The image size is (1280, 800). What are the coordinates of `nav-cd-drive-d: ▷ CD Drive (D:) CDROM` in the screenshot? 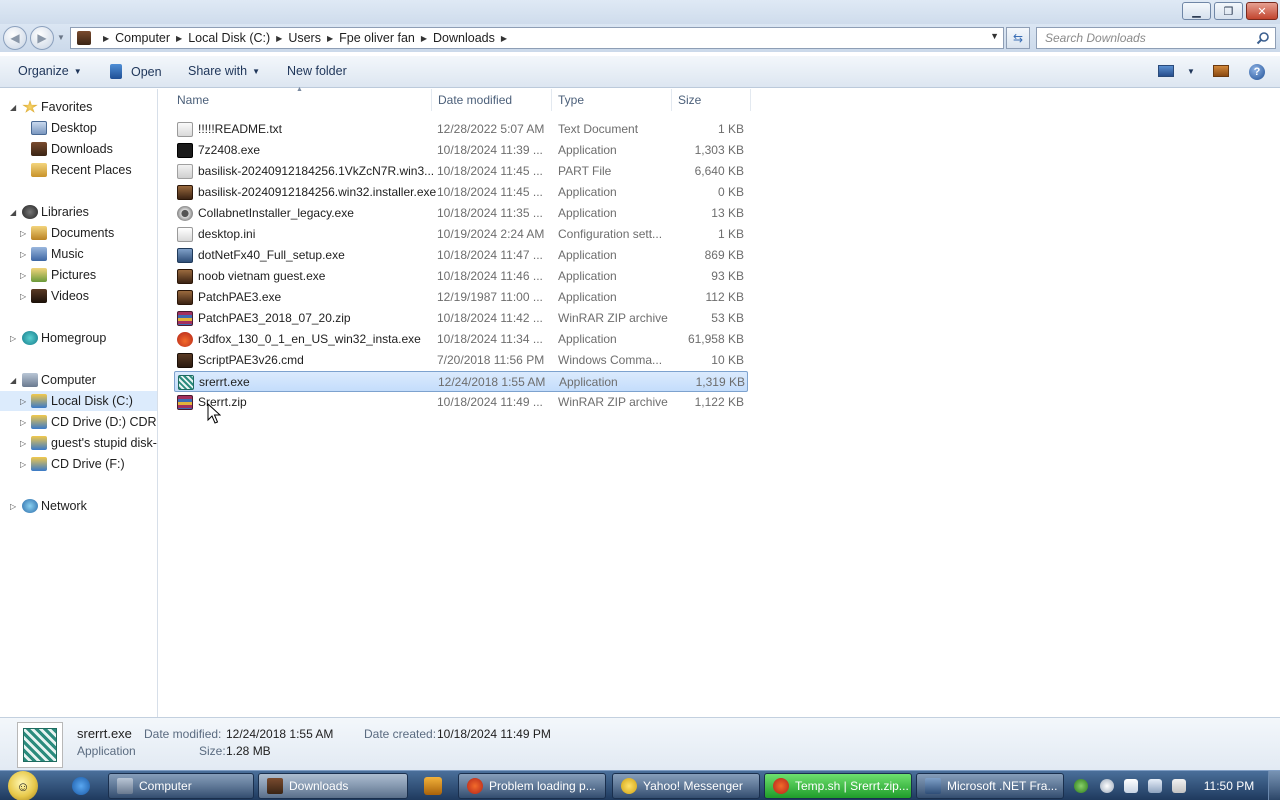 It's located at (78, 422).